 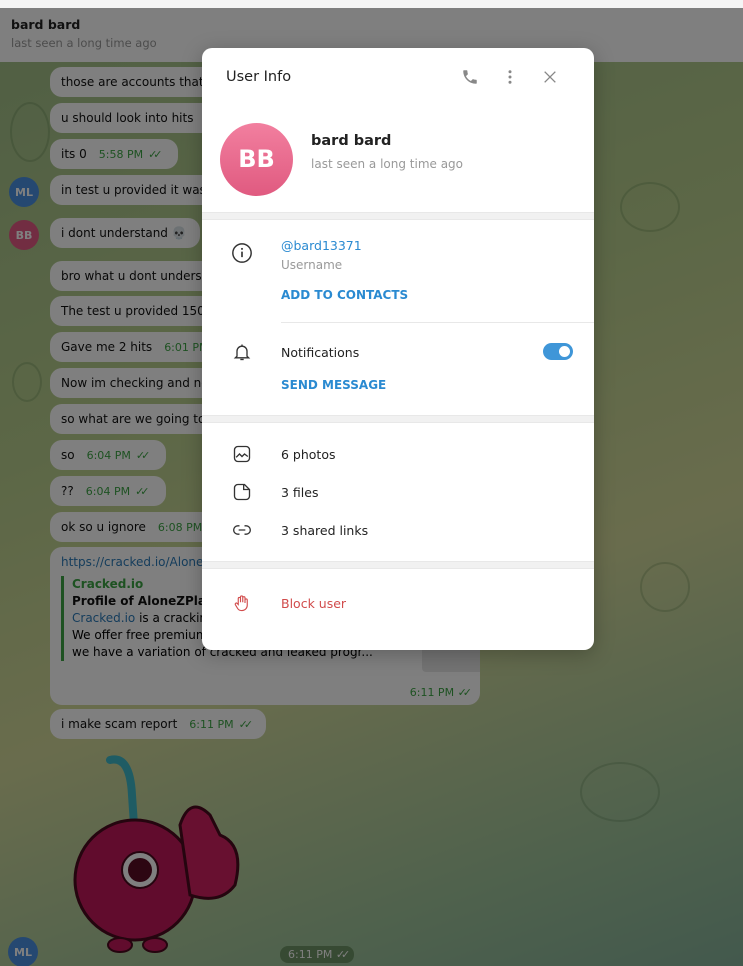 I want to click on block-user-button: Block user, so click(x=398, y=603).